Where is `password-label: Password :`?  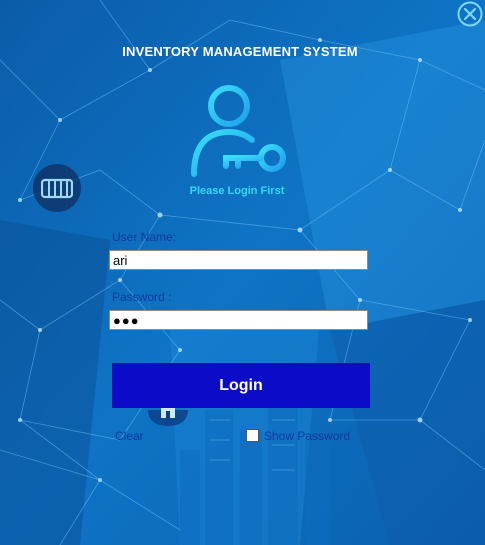
password-label: Password : is located at coordinates (142, 297).